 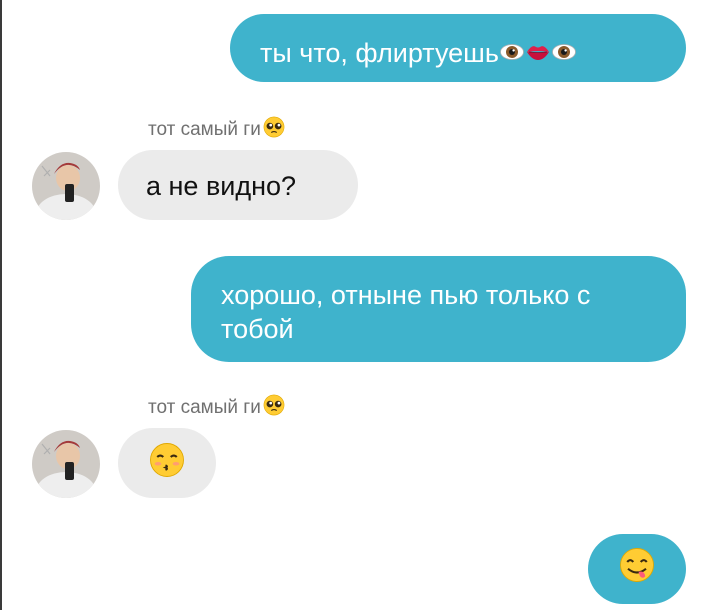 I want to click on lips-icon, so click(x=538, y=55).